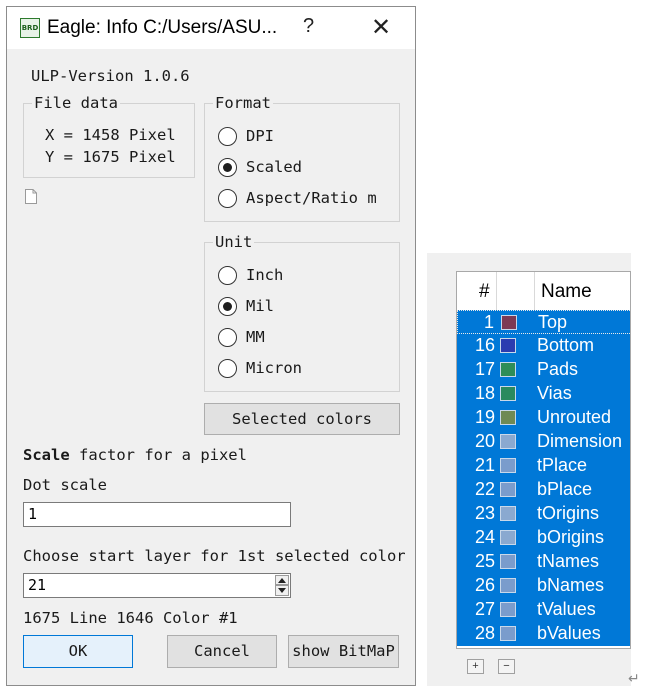  Describe the element at coordinates (308, 26) in the screenshot. I see `help-button: ?` at that location.